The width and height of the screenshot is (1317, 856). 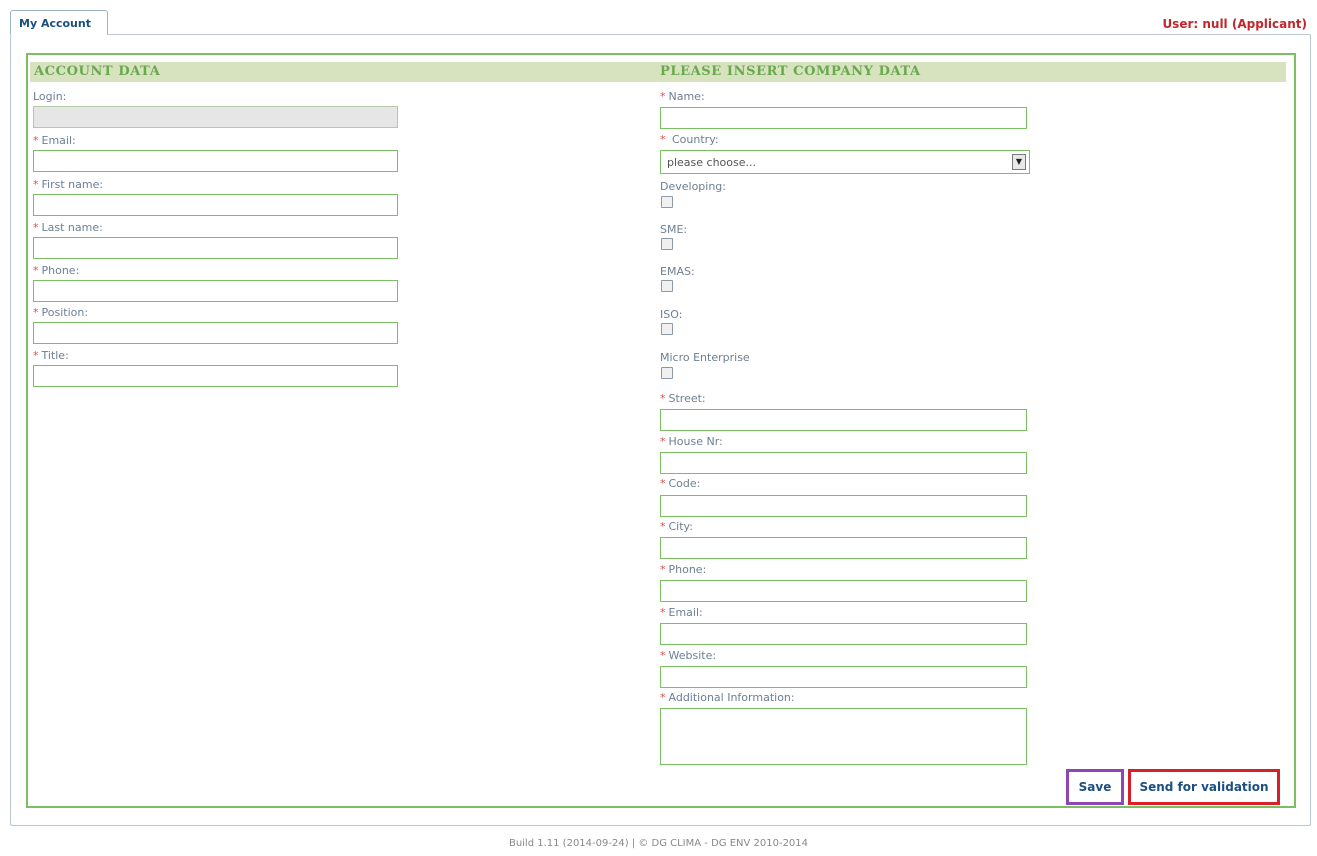 What do you see at coordinates (681, 612) in the screenshot?
I see `company-email-label: * Email:` at bounding box center [681, 612].